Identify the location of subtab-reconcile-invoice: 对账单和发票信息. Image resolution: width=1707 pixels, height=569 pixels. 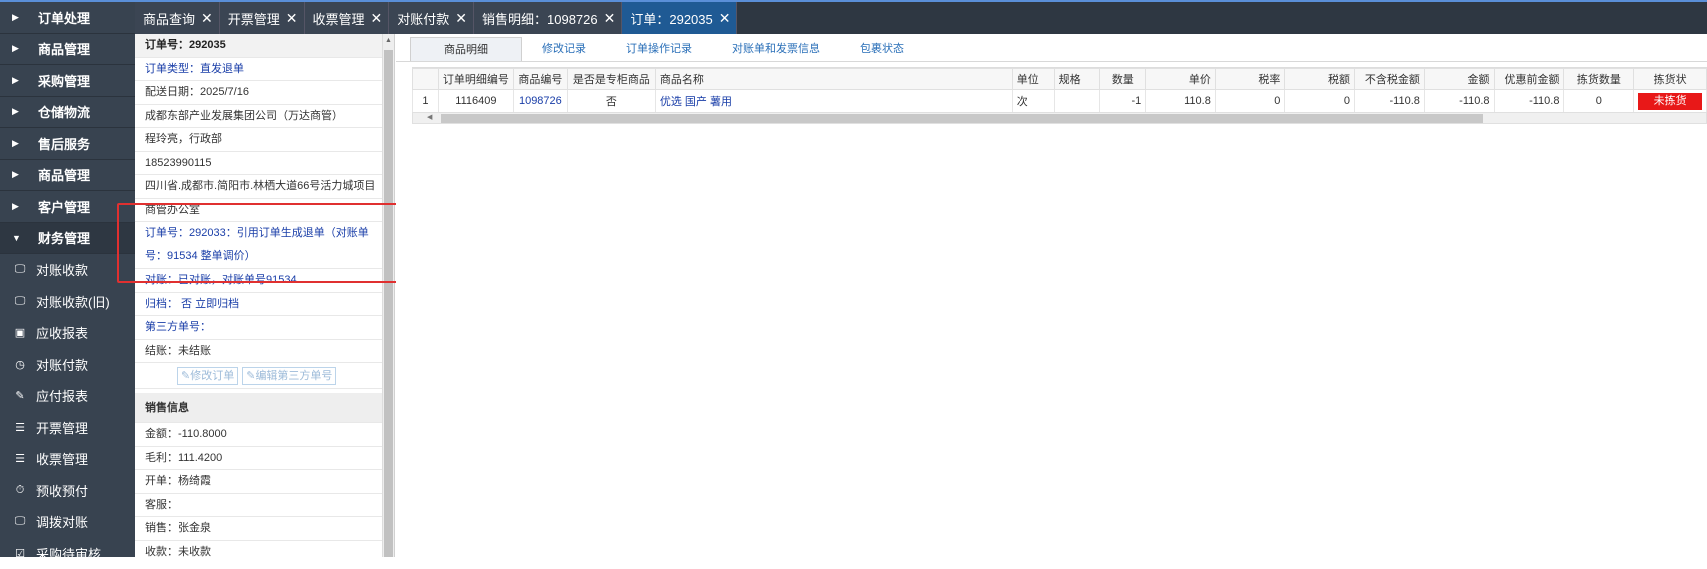
(776, 49).